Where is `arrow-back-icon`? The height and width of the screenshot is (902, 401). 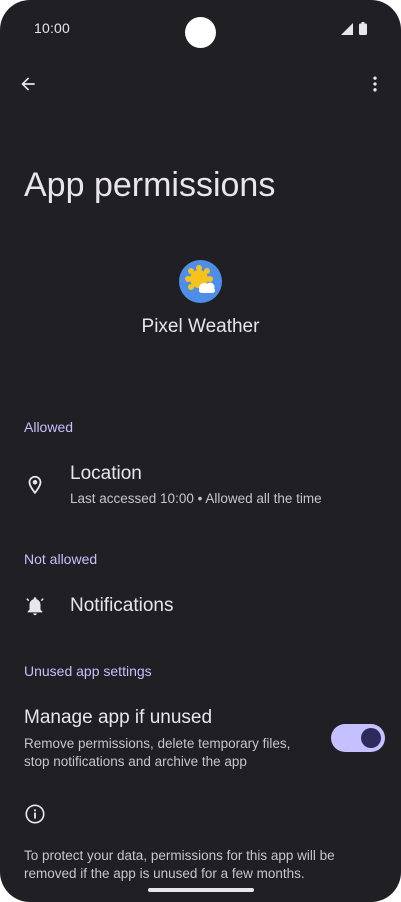 arrow-back-icon is located at coordinates (28, 84).